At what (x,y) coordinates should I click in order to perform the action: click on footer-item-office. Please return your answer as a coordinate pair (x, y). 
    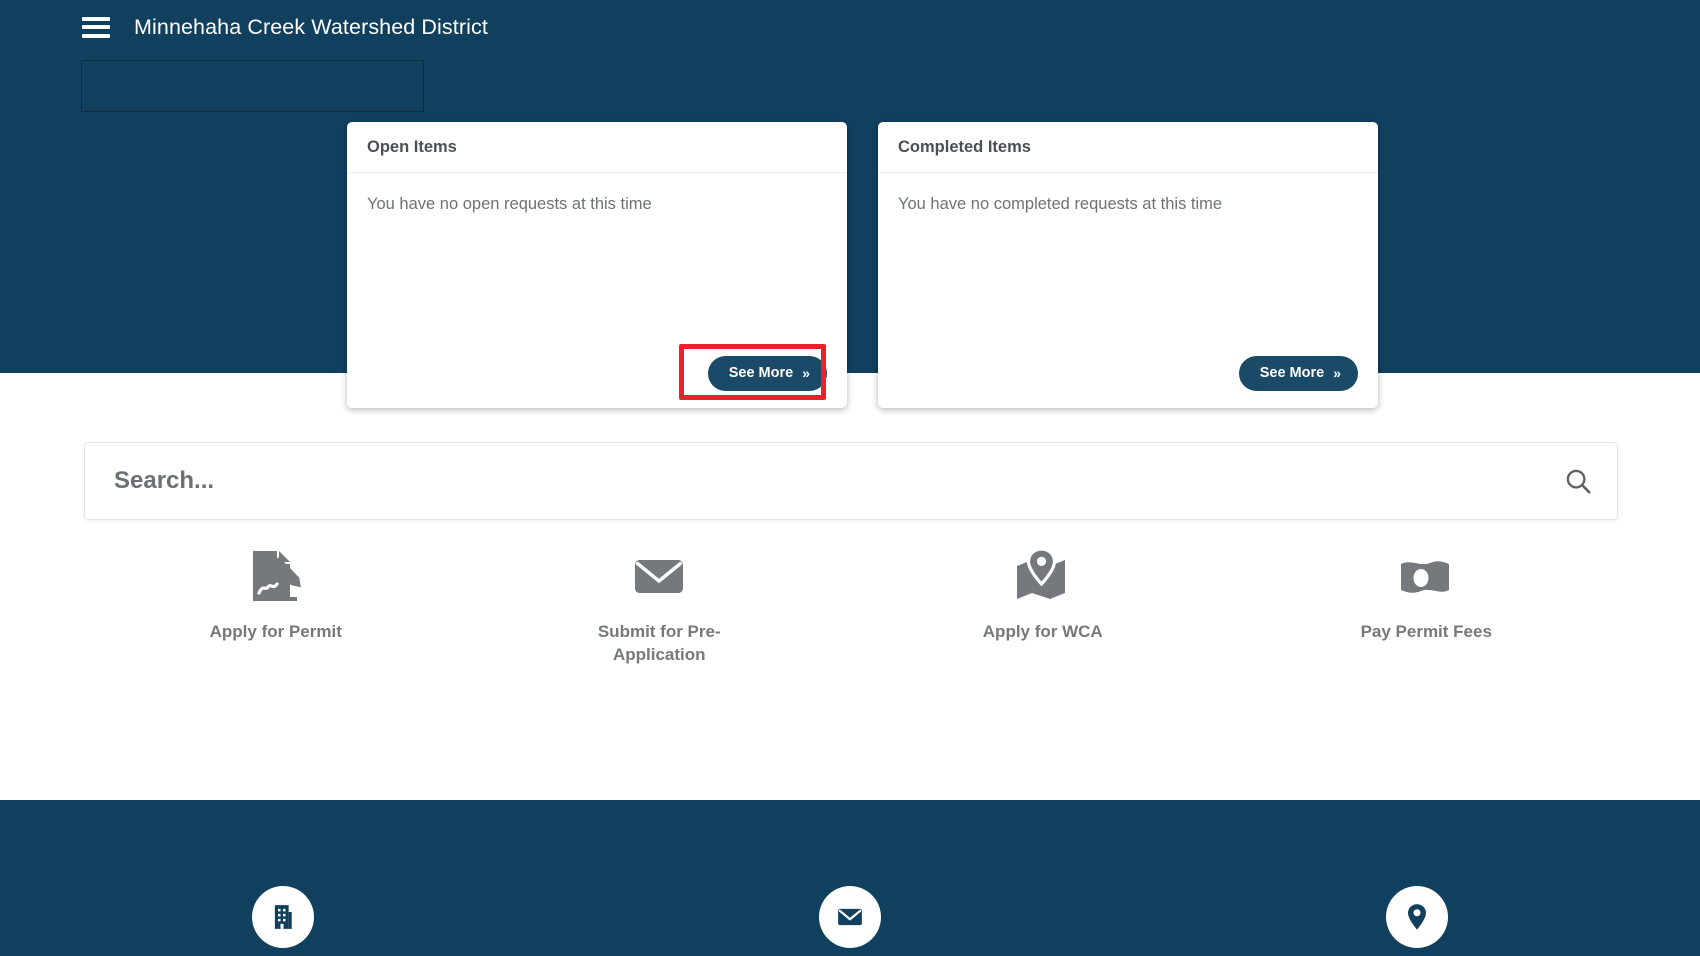
    Looking at the image, I should click on (283, 917).